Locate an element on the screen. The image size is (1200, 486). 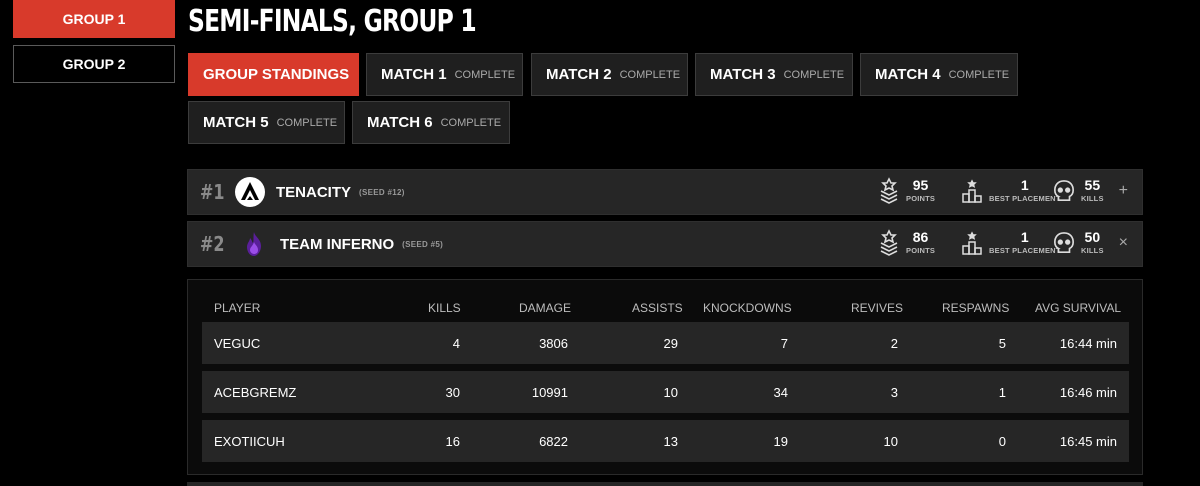
respawns-cell: 1 is located at coordinates (1002, 392).